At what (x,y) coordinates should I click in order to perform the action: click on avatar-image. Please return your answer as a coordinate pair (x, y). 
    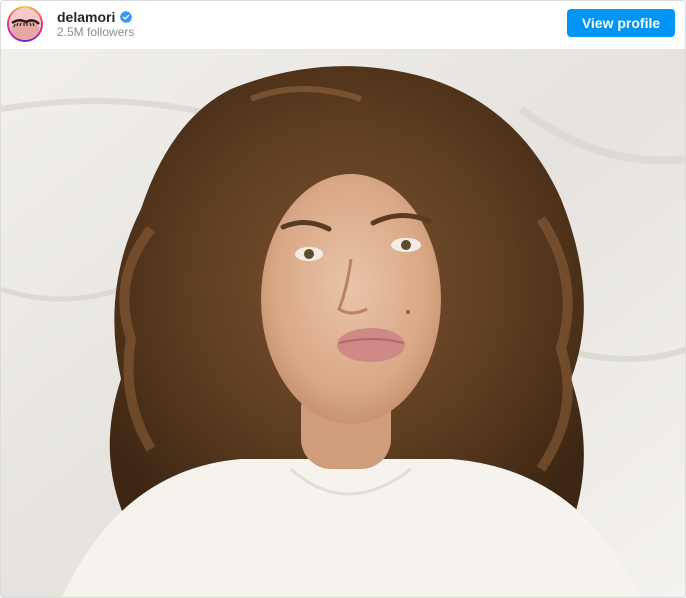
    Looking at the image, I should click on (25, 24).